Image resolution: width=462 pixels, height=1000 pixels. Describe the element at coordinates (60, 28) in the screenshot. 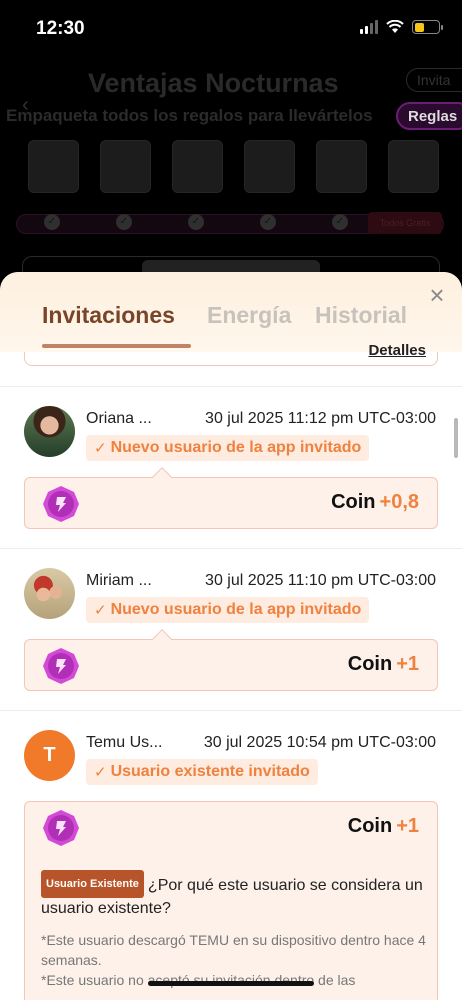

I see `status-time: 12:30` at that location.